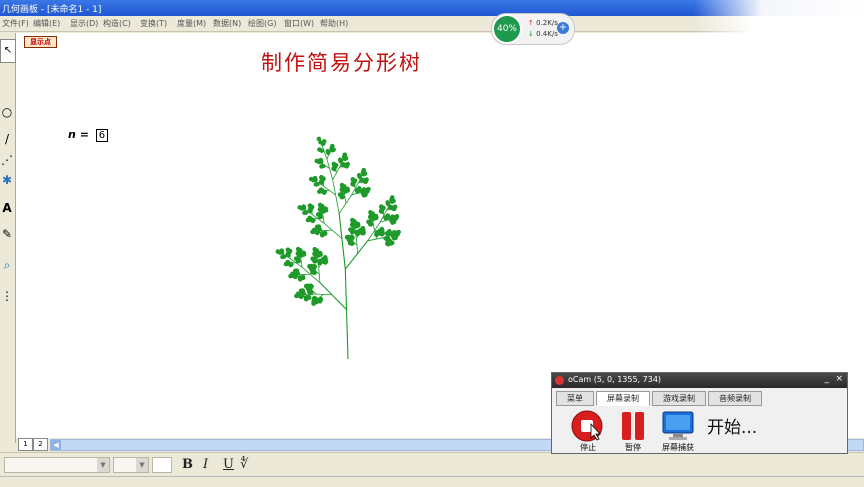 The width and height of the screenshot is (864, 487). Describe the element at coordinates (131, 465) in the screenshot. I see `font-size-select: ▼` at that location.